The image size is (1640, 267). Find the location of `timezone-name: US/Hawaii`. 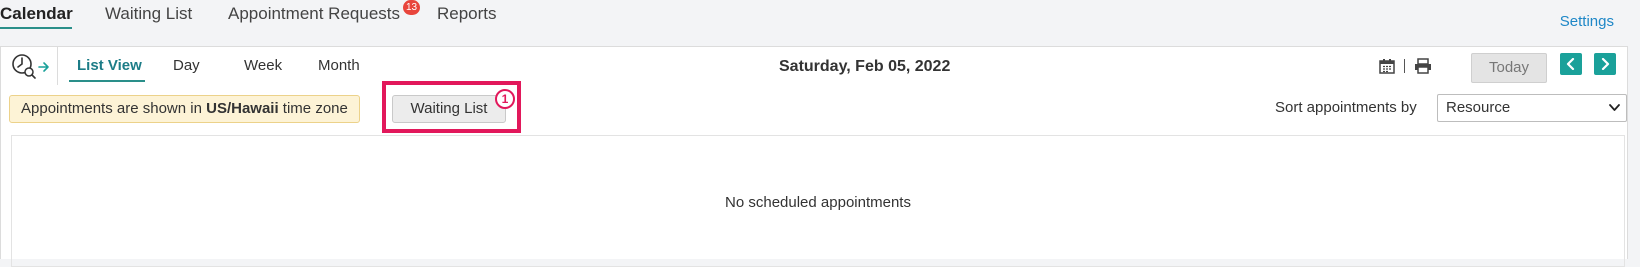

timezone-name: US/Hawaii is located at coordinates (242, 108).